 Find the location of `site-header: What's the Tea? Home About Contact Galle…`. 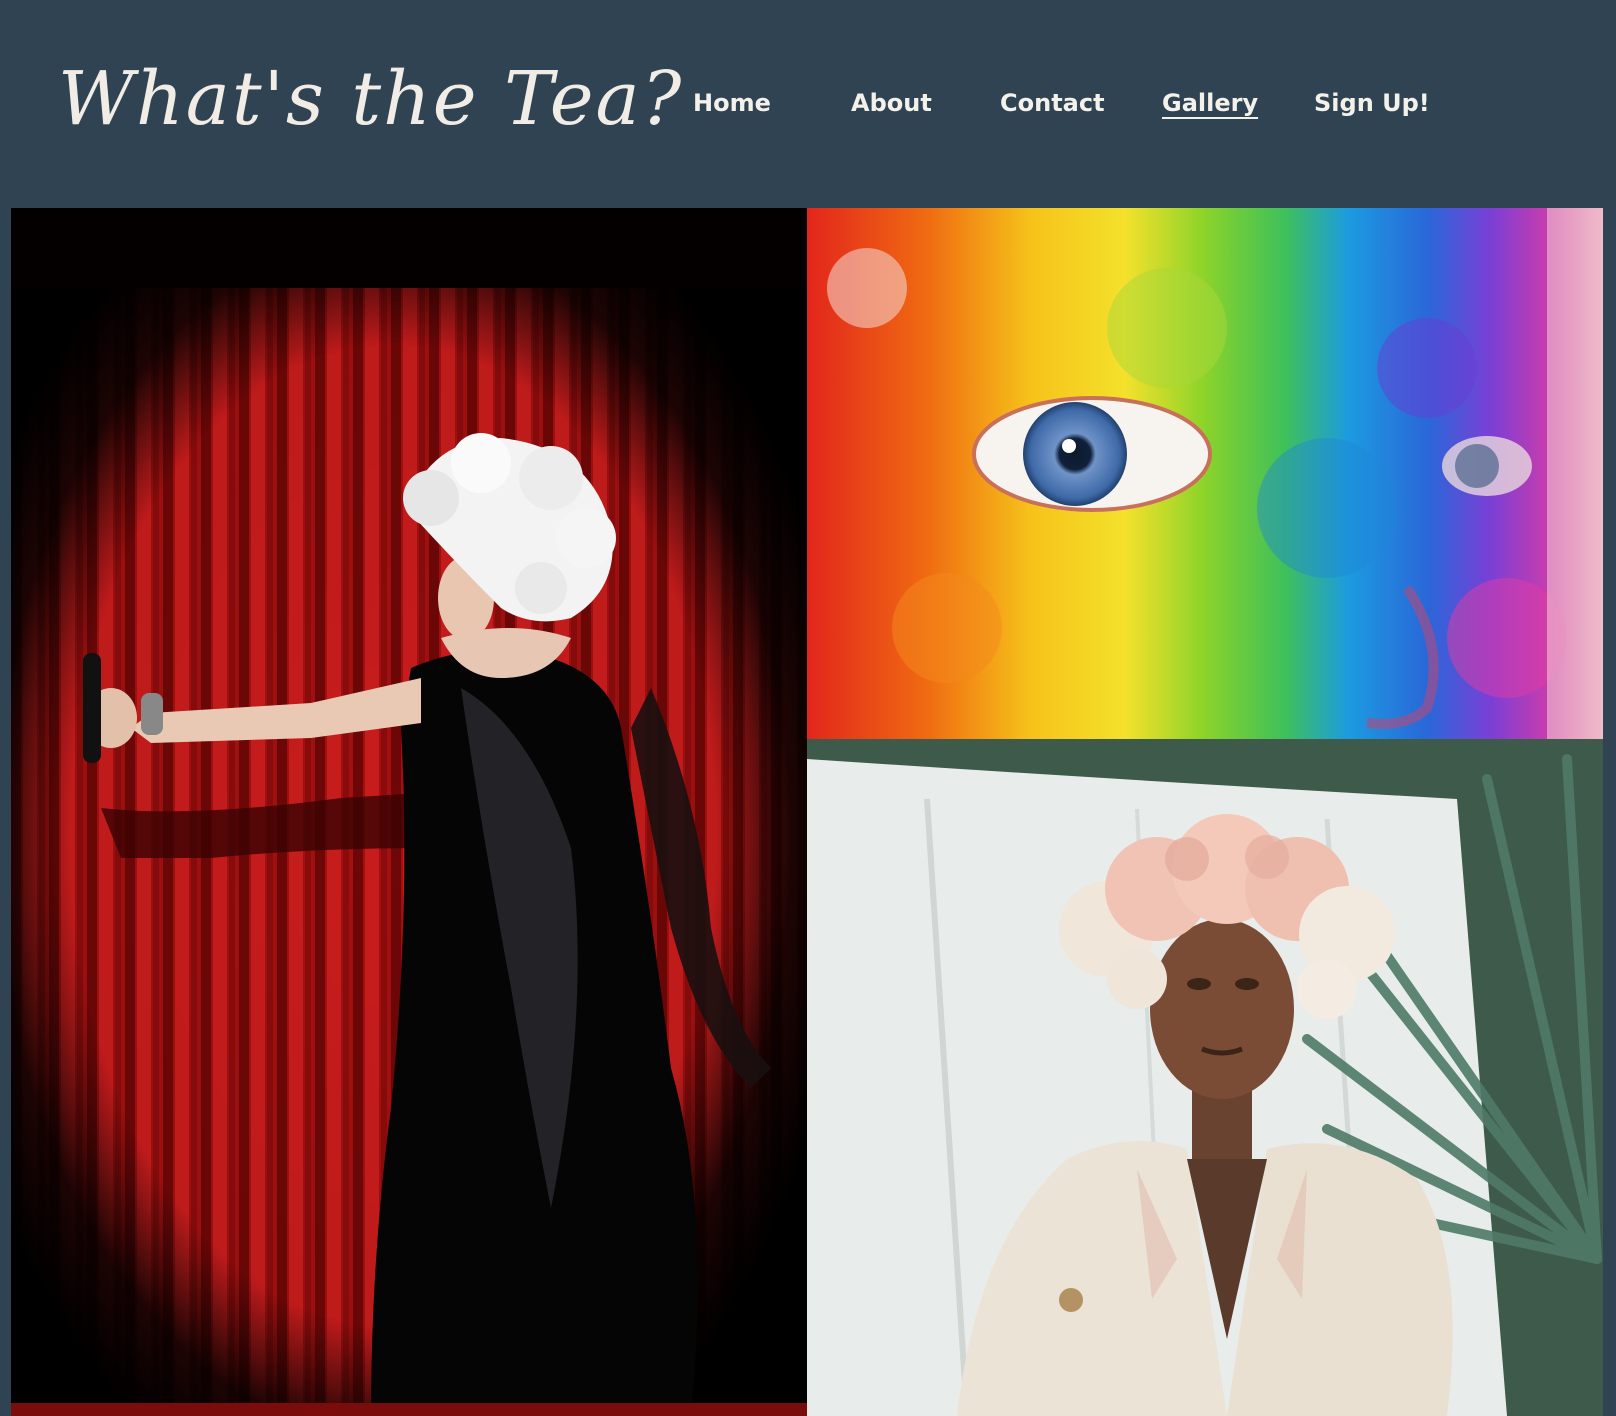

site-header: What's the Tea? Home About Contact Galle… is located at coordinates (808, 104).